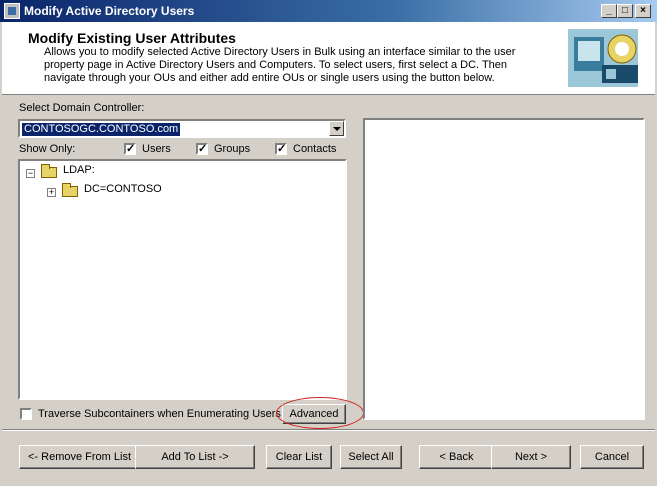  Describe the element at coordinates (336, 128) in the screenshot. I see `dropdown-arrow-icon` at that location.